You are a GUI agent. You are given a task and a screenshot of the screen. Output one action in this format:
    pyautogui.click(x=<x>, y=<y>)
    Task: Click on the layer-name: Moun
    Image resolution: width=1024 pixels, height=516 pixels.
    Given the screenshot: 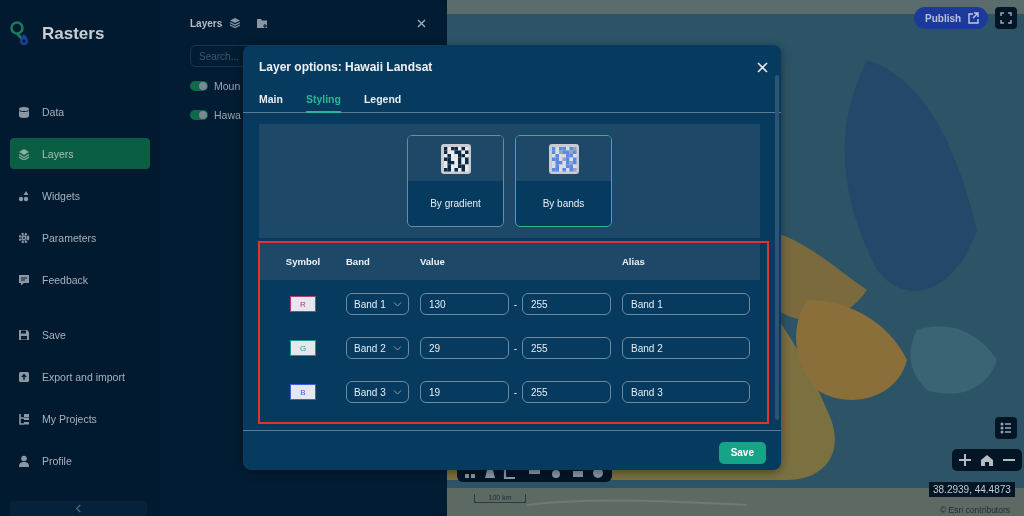 What is the action you would take?
    pyautogui.click(x=227, y=85)
    